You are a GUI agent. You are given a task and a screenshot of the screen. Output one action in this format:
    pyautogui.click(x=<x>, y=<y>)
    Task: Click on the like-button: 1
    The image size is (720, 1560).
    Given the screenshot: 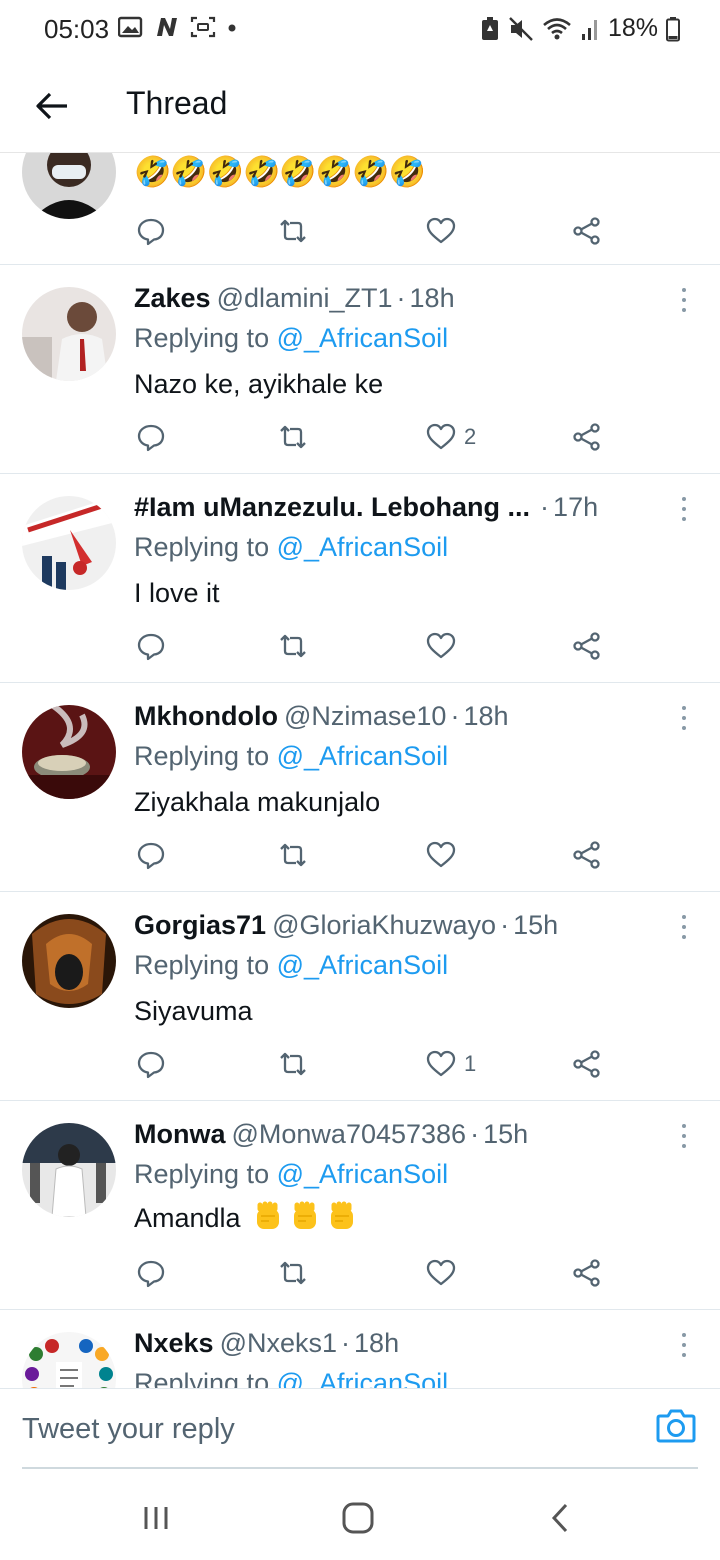 What is the action you would take?
    pyautogui.click(x=451, y=1064)
    